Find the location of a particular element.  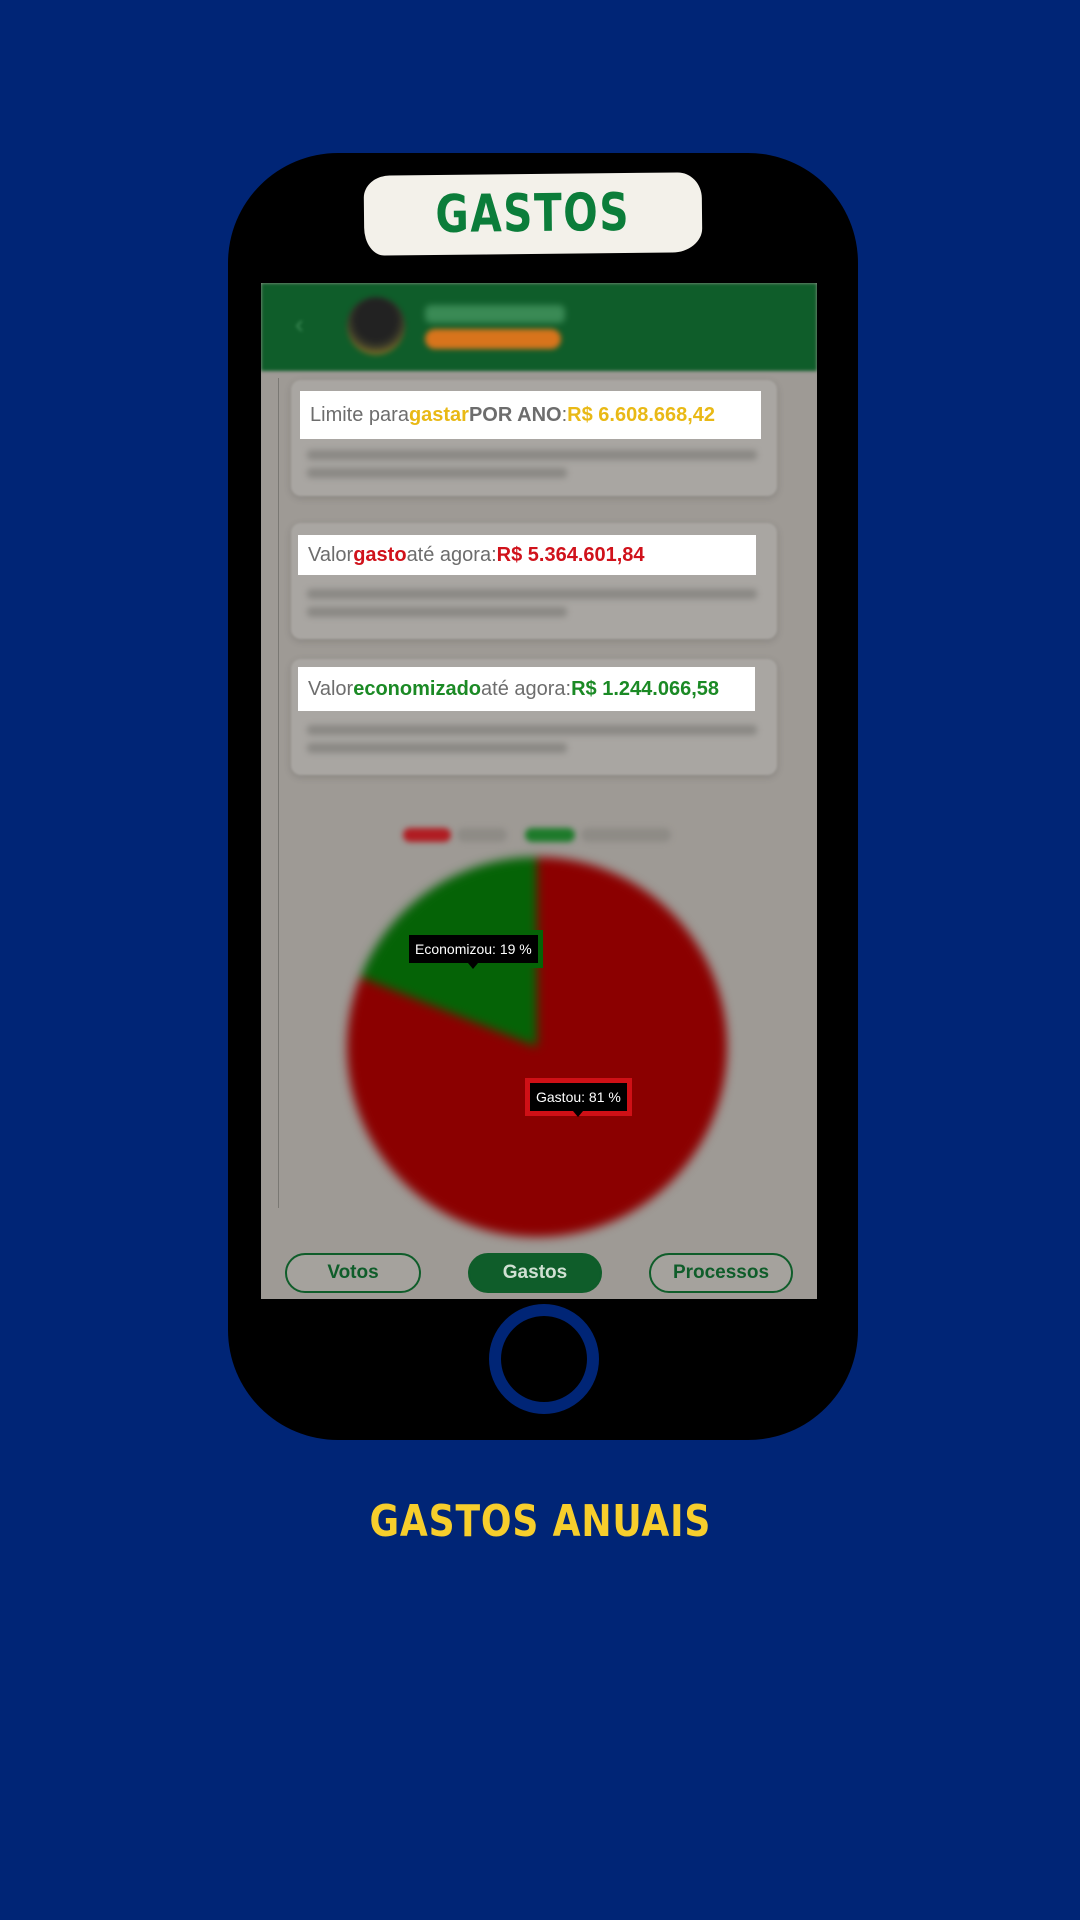

caption-text: GASTOS ANUAIS is located at coordinates (540, 1521).